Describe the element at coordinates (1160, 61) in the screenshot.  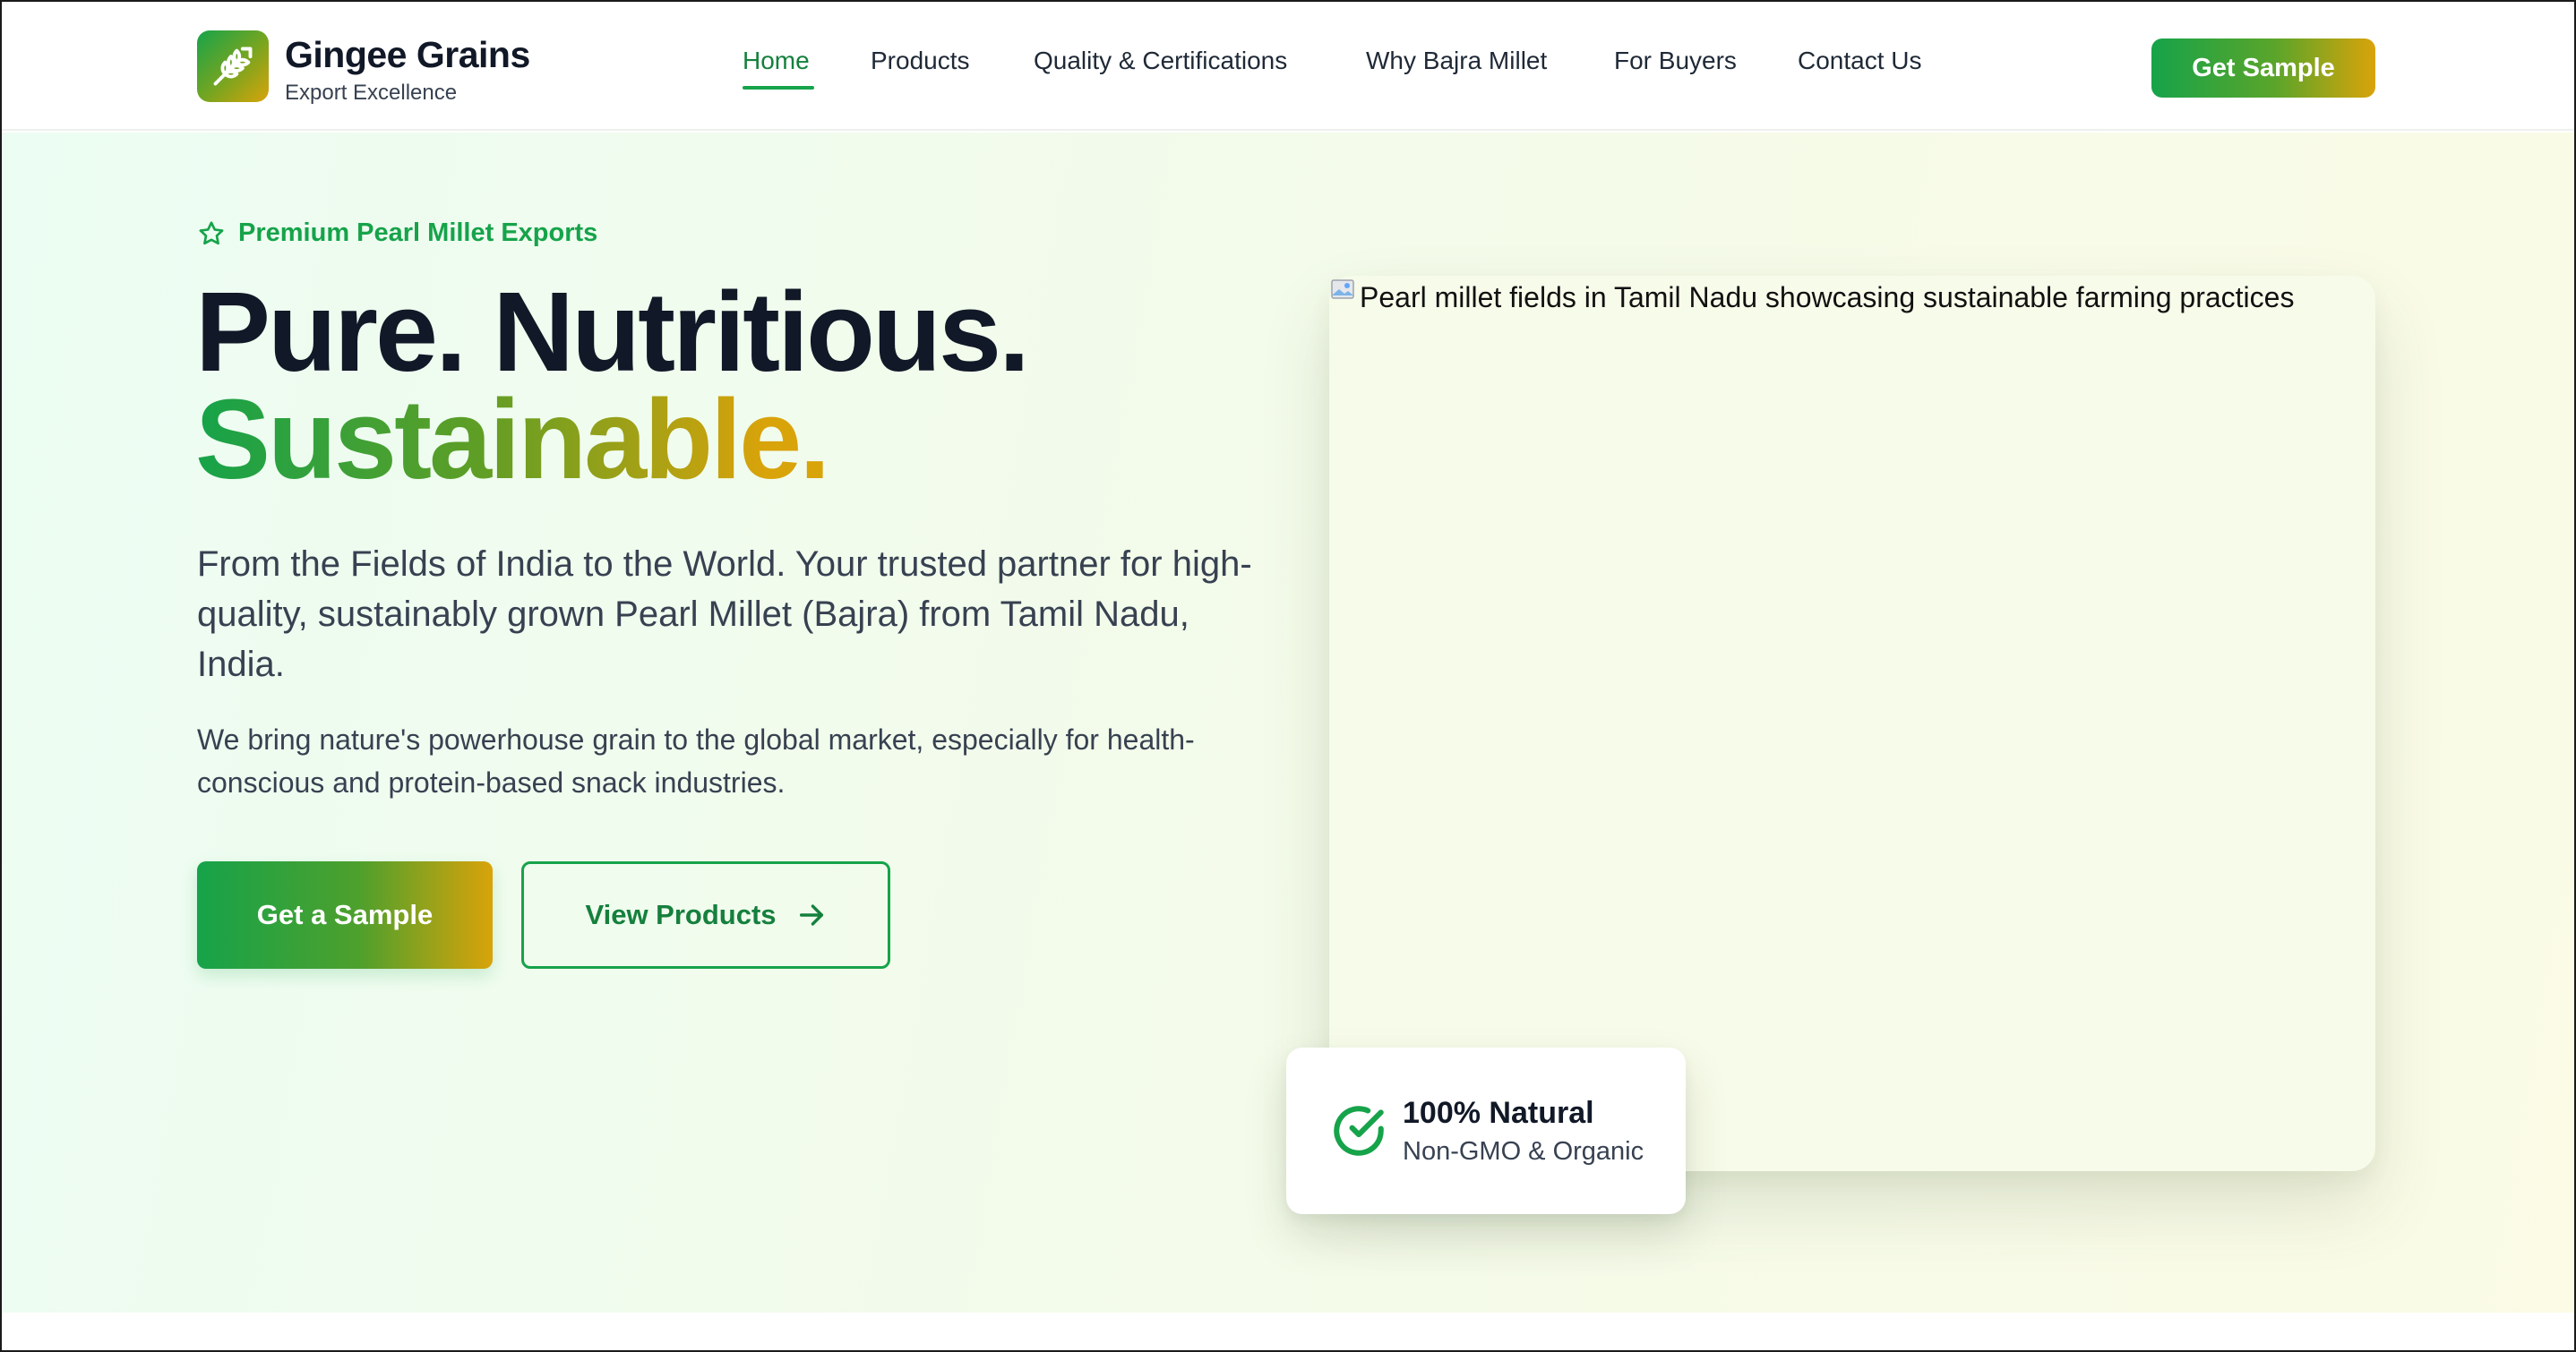
I see `nav-quality-certifications: Quality & Certifications` at that location.